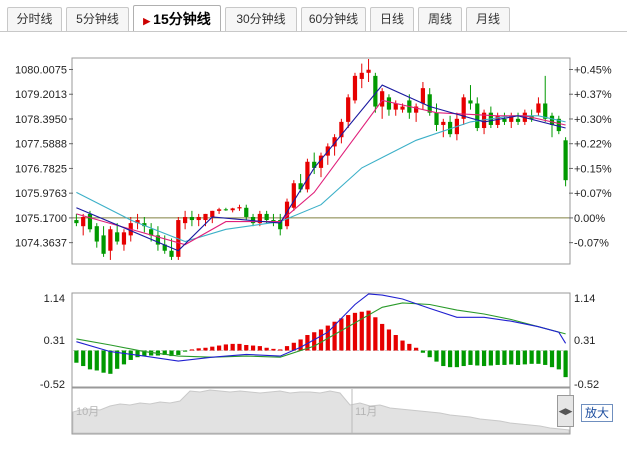  Describe the element at coordinates (591, 244) in the screenshot. I see `price-tick-label-right: -0.07%` at that location.